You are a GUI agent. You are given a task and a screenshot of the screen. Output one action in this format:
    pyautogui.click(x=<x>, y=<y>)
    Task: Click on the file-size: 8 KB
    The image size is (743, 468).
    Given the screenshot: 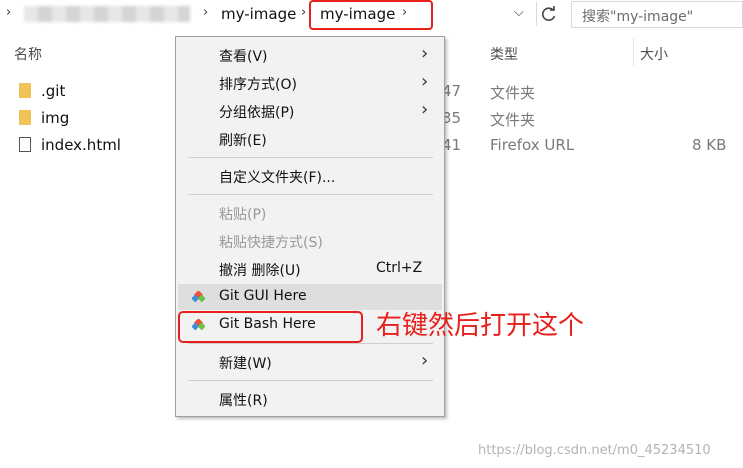 What is the action you would take?
    pyautogui.click(x=709, y=145)
    